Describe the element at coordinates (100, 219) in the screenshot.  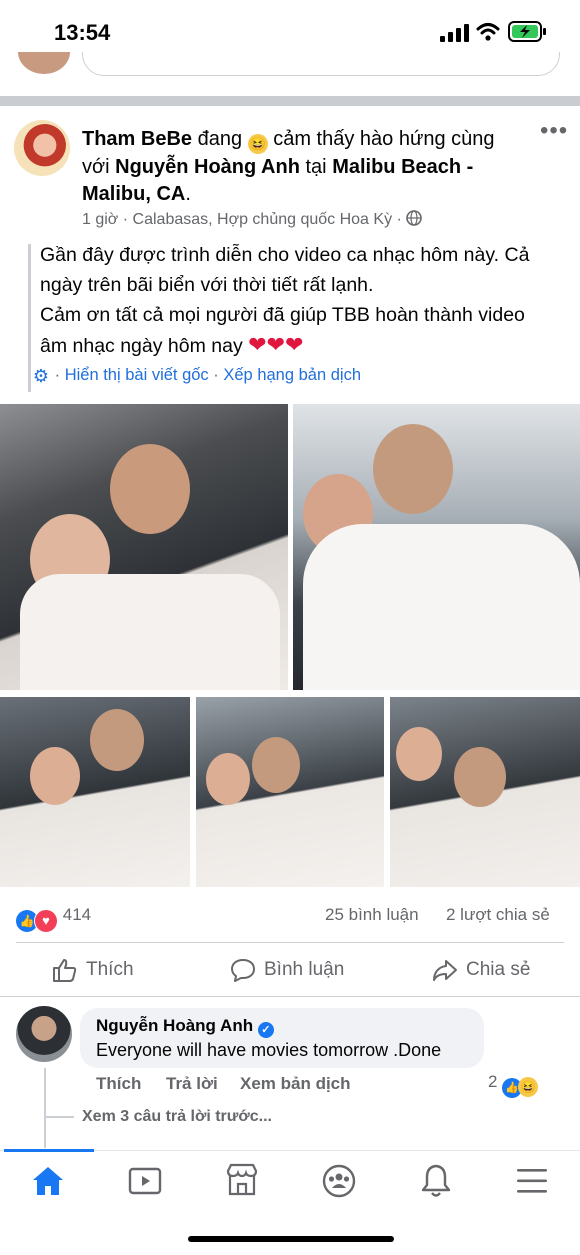
I see `post-time: 1 giờ` at that location.